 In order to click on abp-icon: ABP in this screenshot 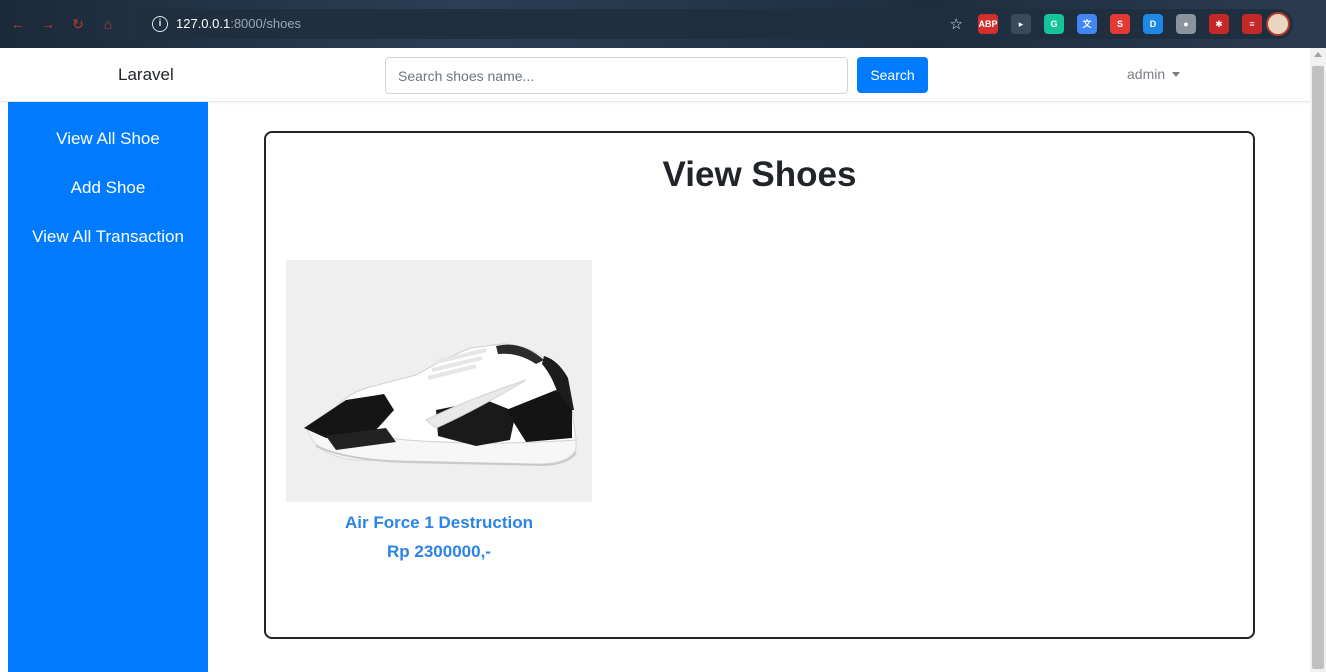, I will do `click(988, 24)`.